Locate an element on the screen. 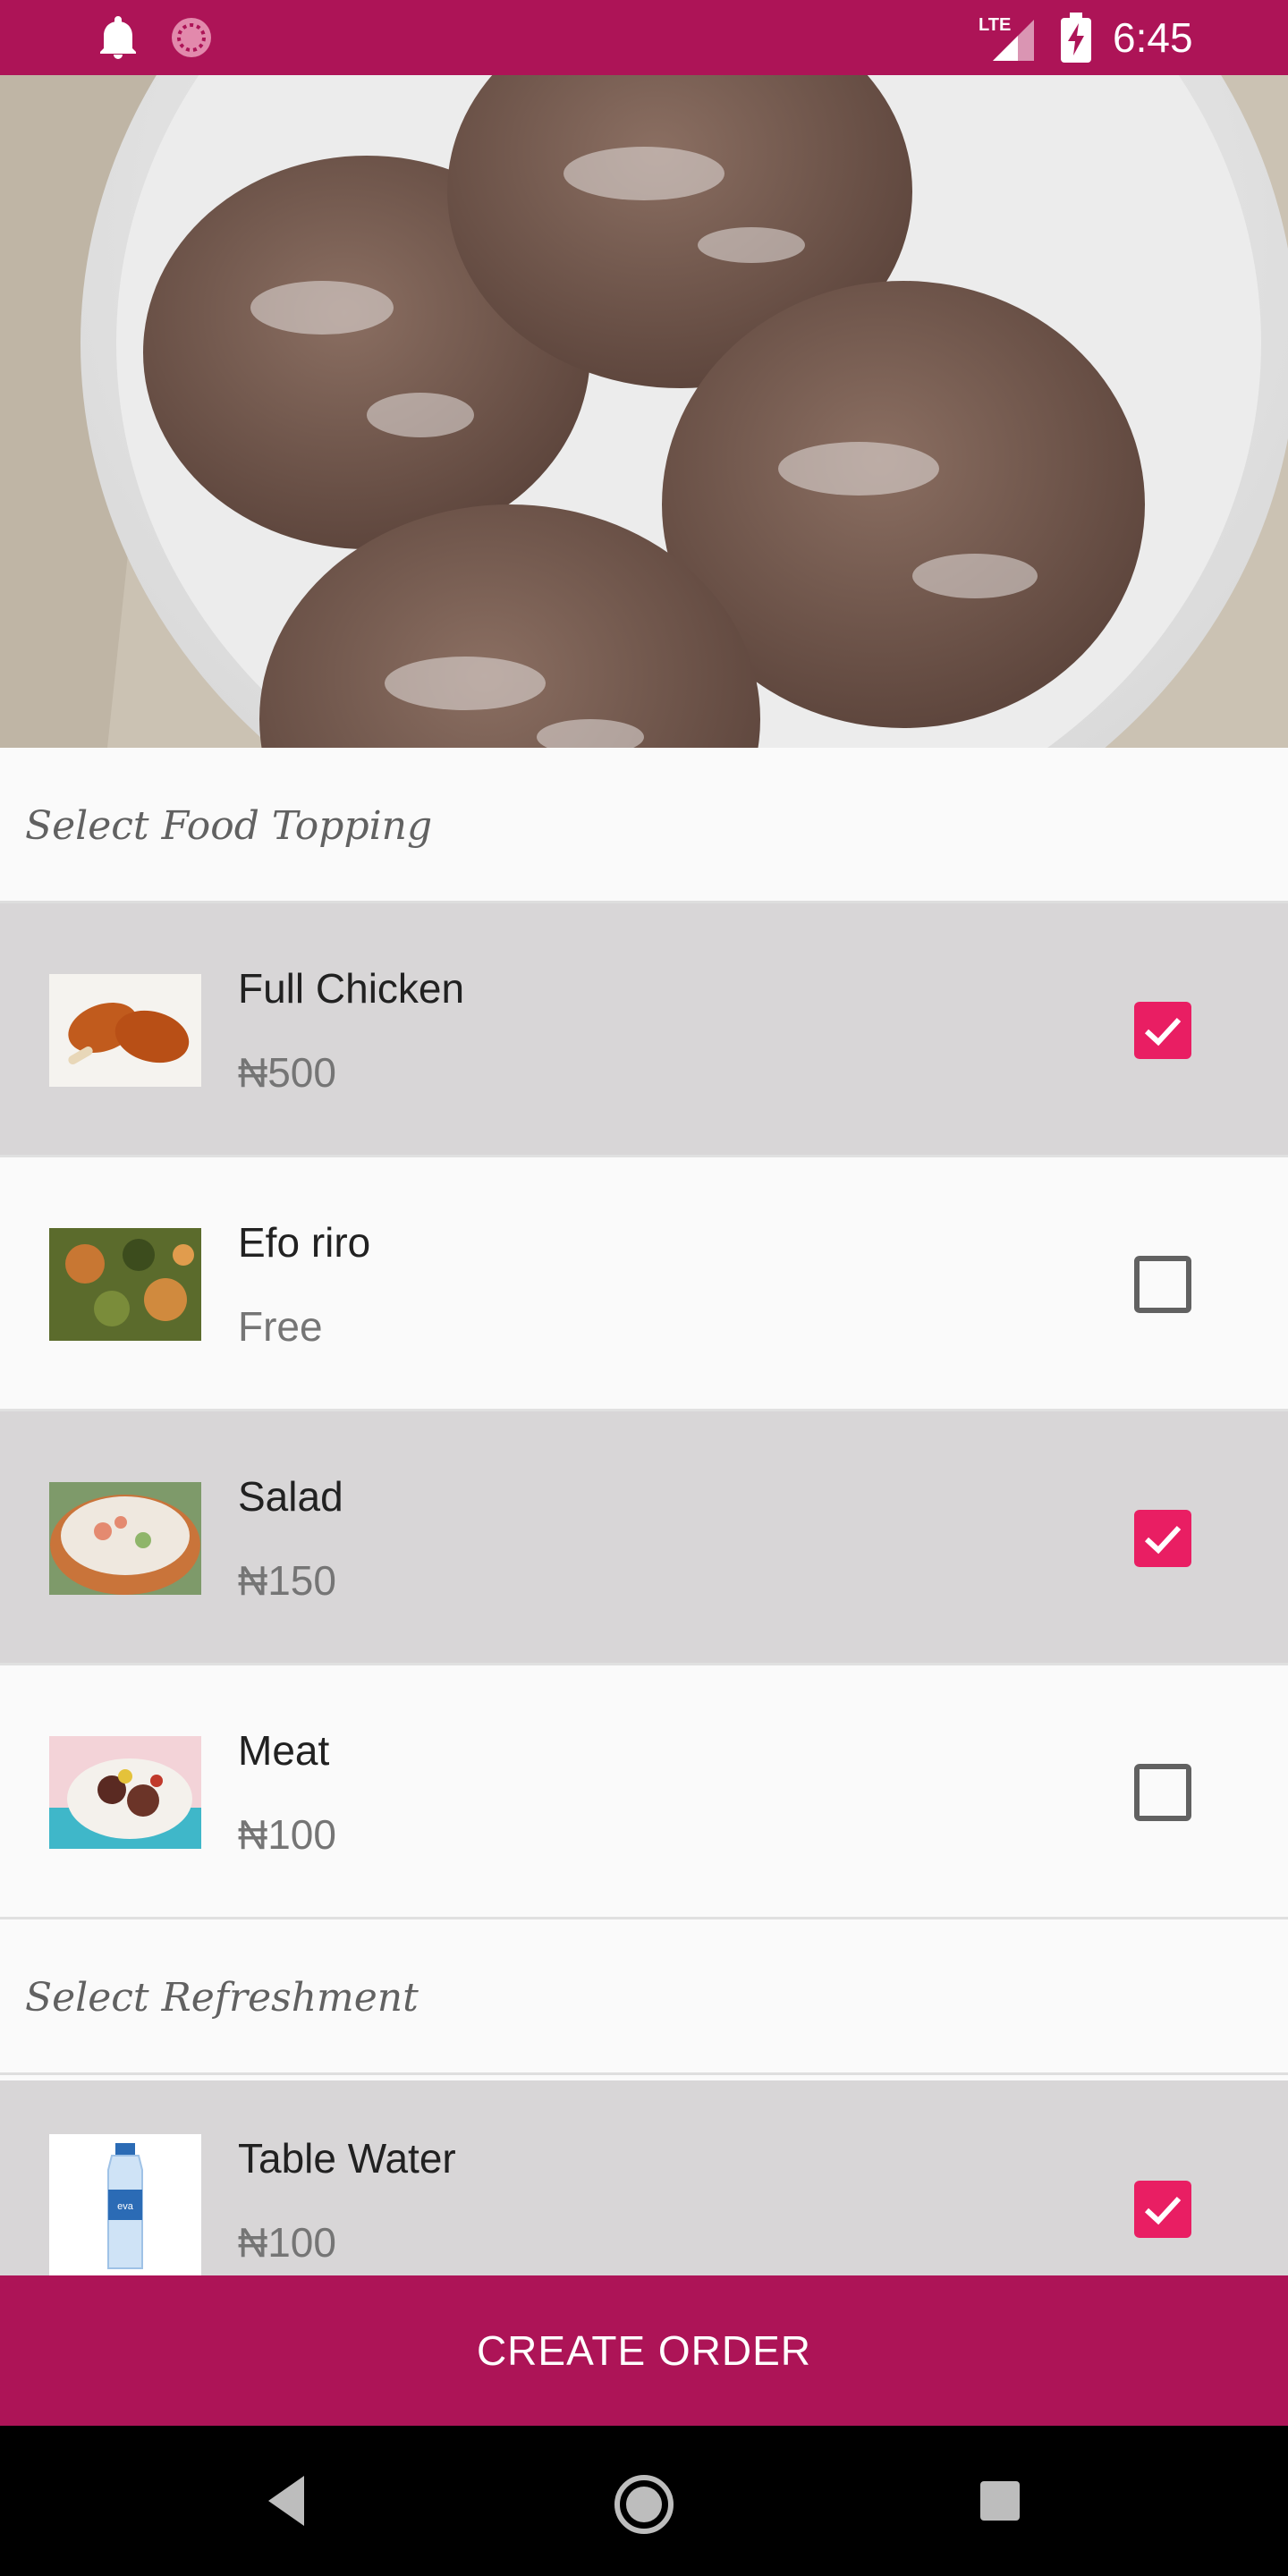  table-water-checkbox is located at coordinates (1162, 2209).